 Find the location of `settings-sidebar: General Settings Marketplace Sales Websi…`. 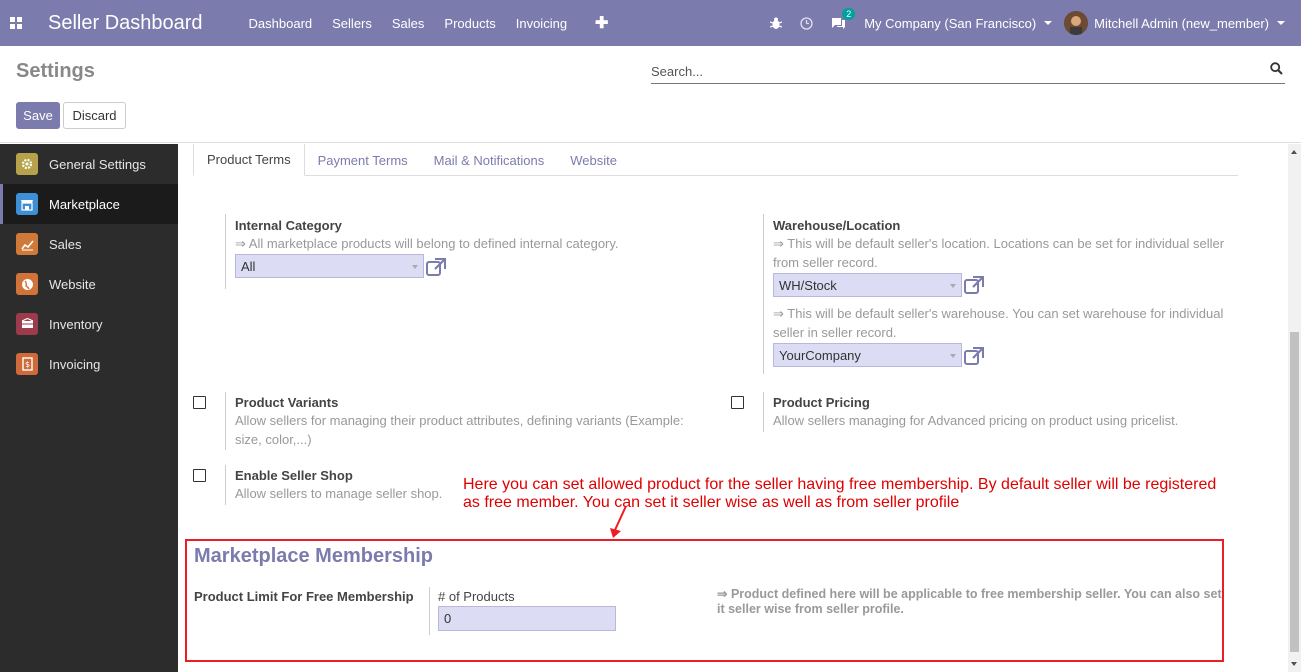

settings-sidebar: General Settings Marketplace Sales Websi… is located at coordinates (89, 408).